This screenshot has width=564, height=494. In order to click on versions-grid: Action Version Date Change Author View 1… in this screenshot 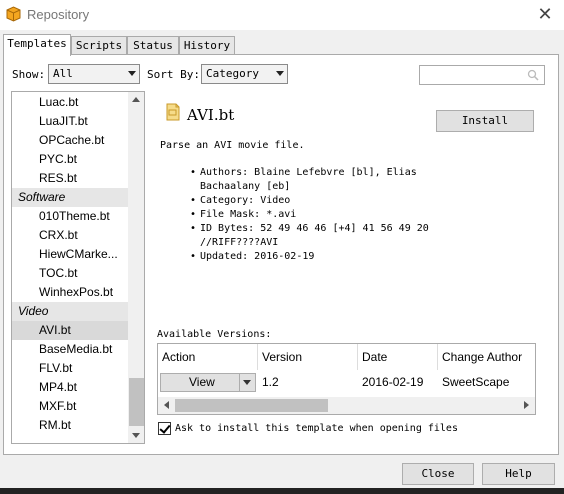, I will do `click(346, 379)`.